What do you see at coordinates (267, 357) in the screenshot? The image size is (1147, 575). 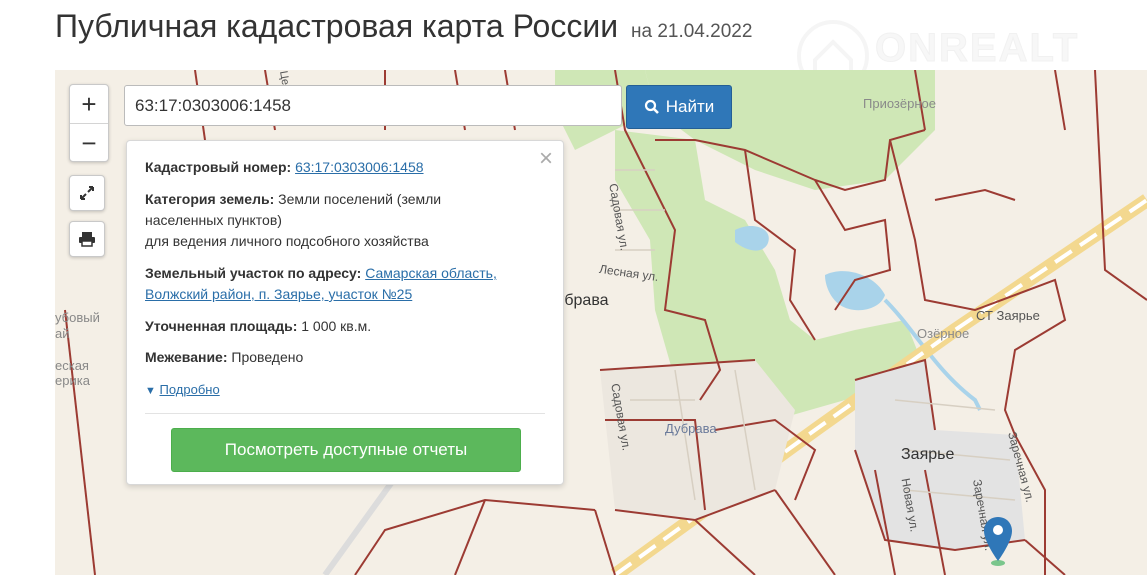 I see `survey-value: Проведено` at bounding box center [267, 357].